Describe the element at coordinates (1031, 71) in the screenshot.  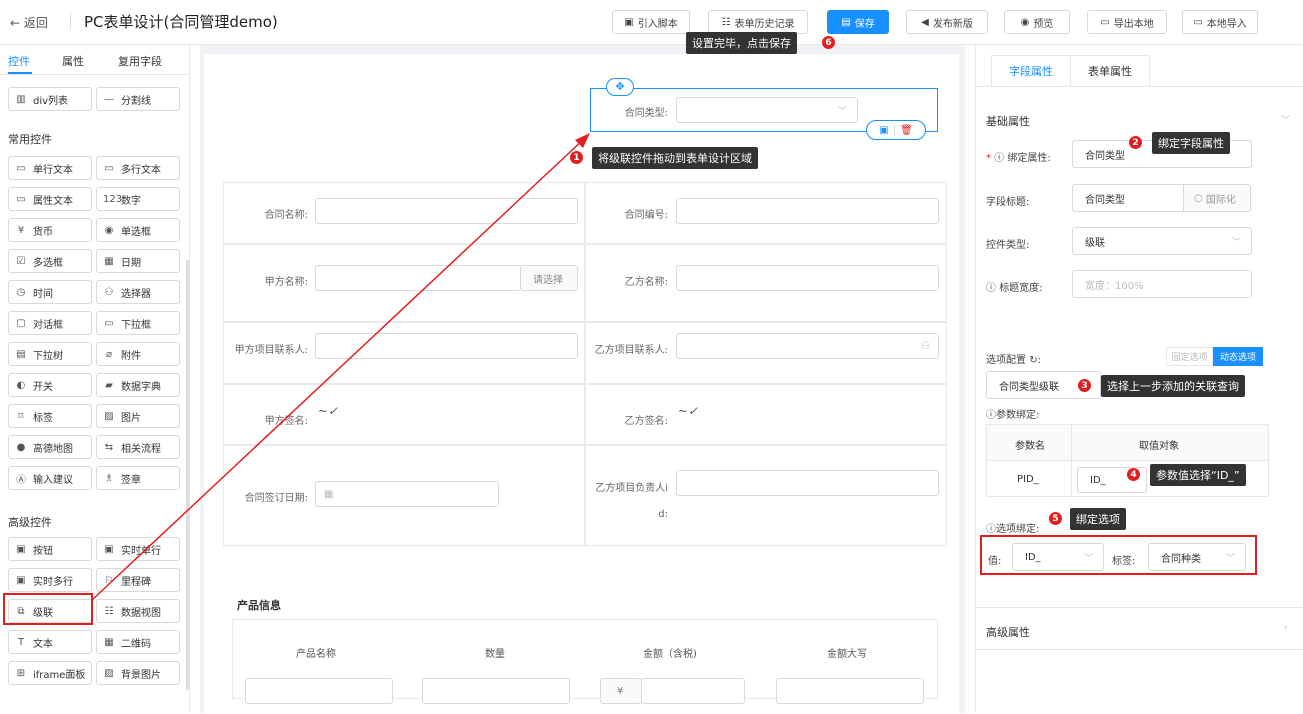
I see `tab-field-properties: 字段属性` at that location.